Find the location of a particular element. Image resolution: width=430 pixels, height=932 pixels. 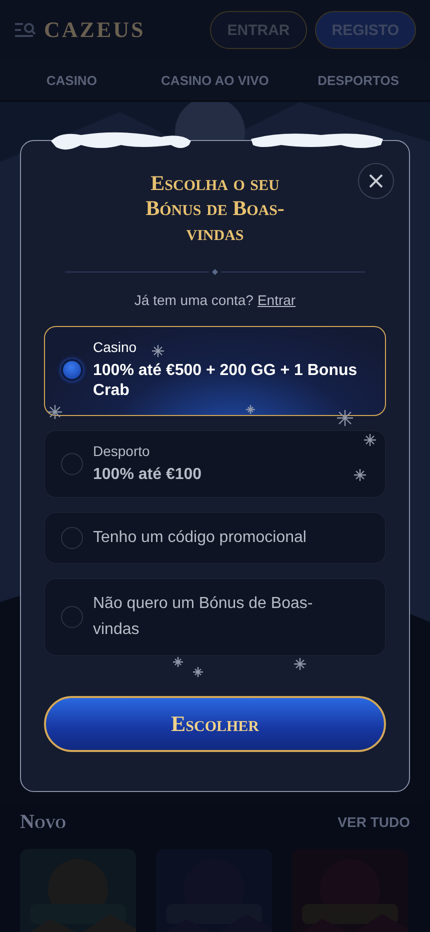

view-all-link: VER TUDO is located at coordinates (374, 822).